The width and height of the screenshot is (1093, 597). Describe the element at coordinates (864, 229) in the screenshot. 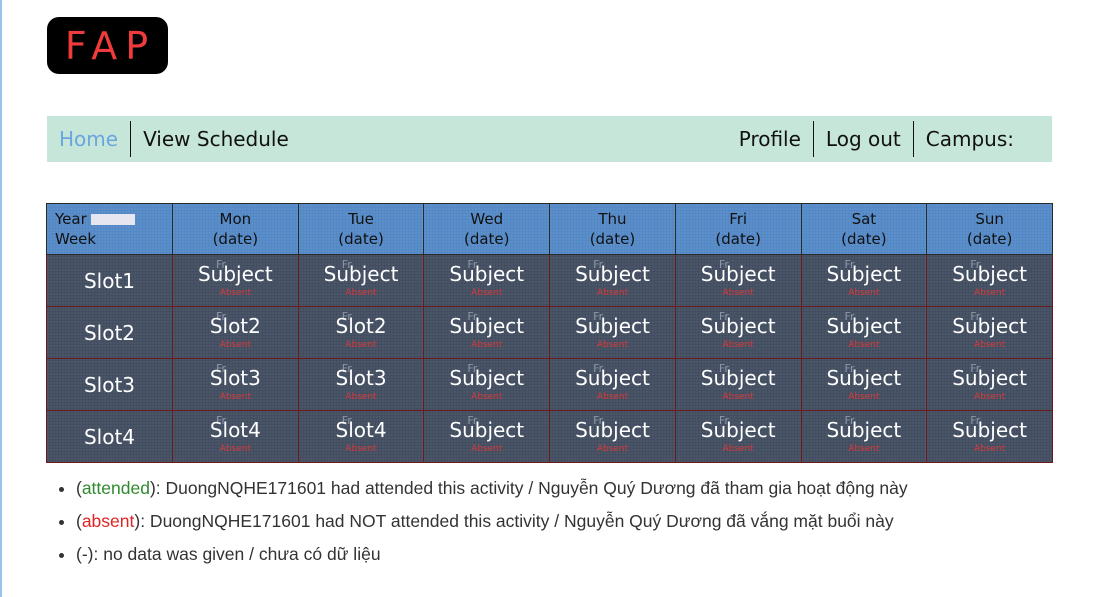

I see `day-header-sat: Sat (date)` at that location.